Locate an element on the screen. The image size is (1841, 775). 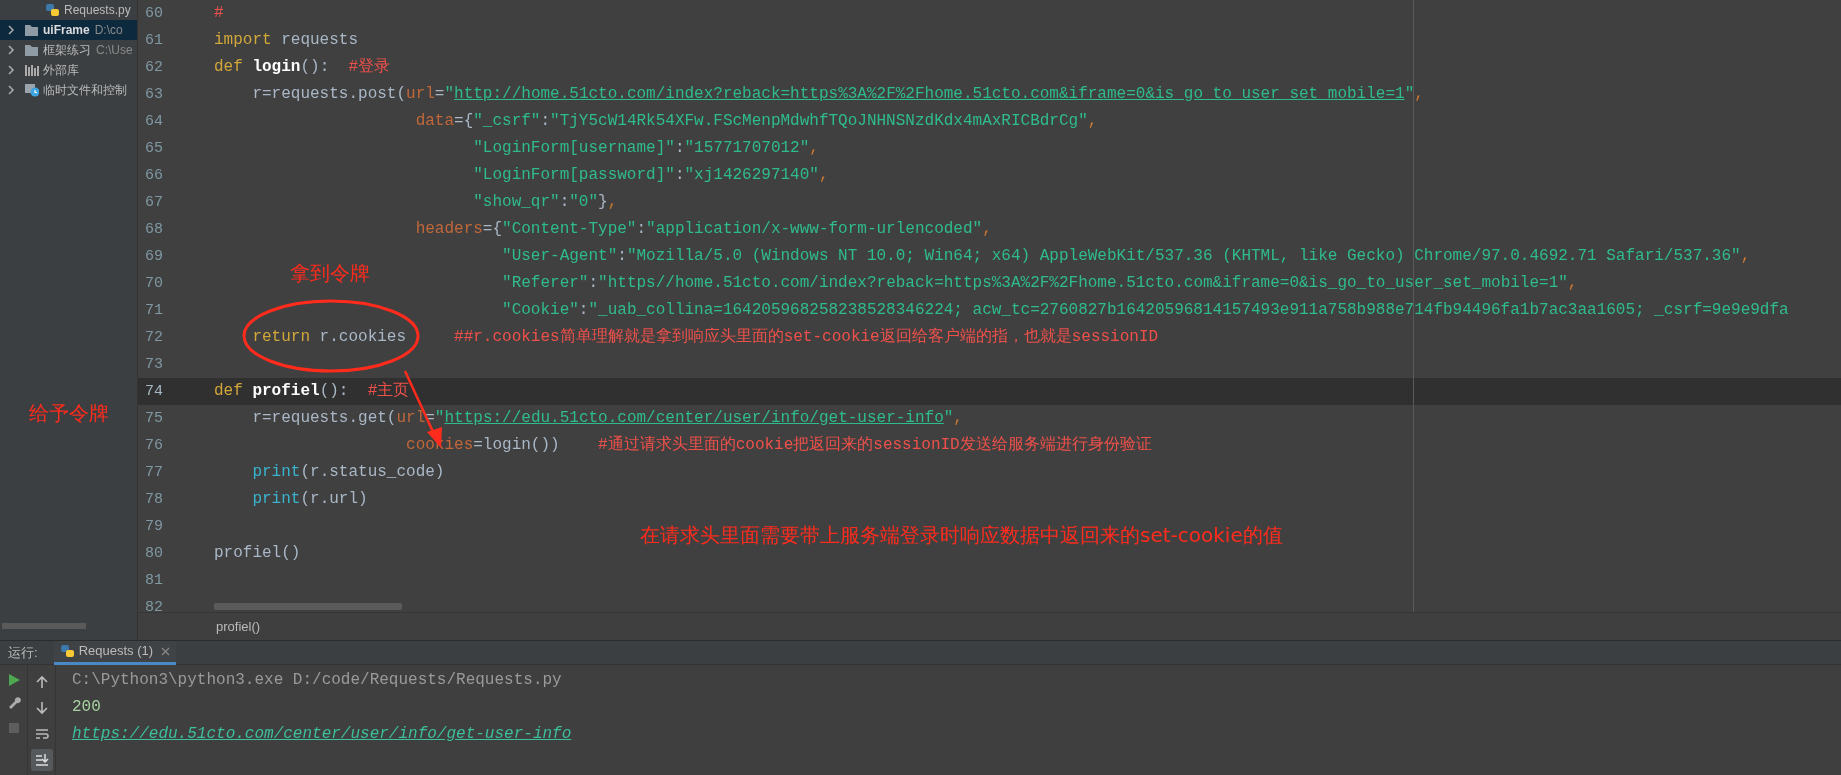
run-tab: Requests (1) is located at coordinates (115, 652).